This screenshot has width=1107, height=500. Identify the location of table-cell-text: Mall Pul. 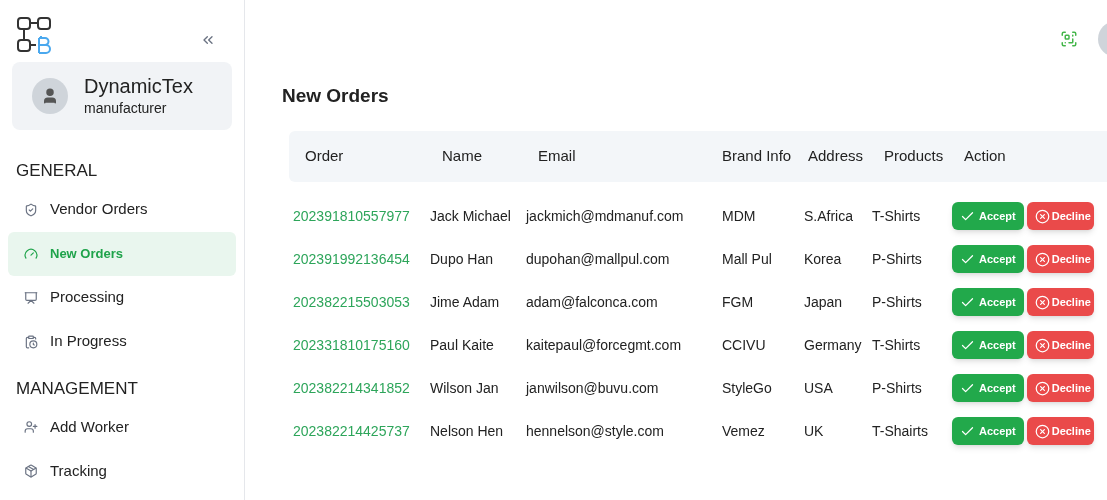
(746, 259).